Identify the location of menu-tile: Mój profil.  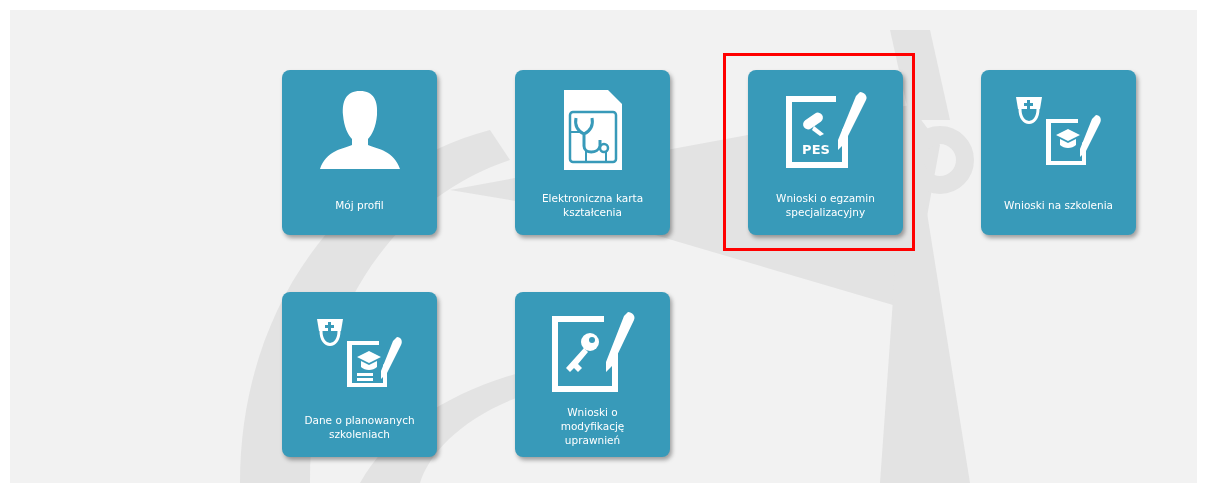
(359, 152).